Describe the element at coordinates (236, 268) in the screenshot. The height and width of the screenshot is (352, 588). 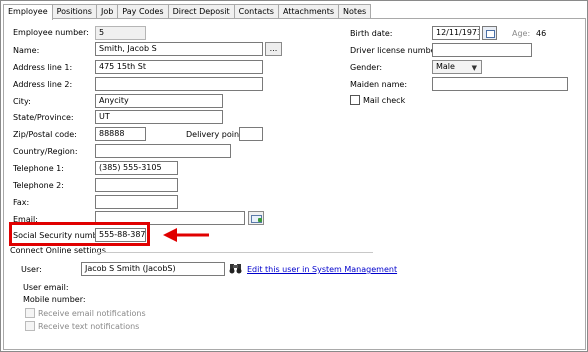
I see `binoculars-icon` at that location.